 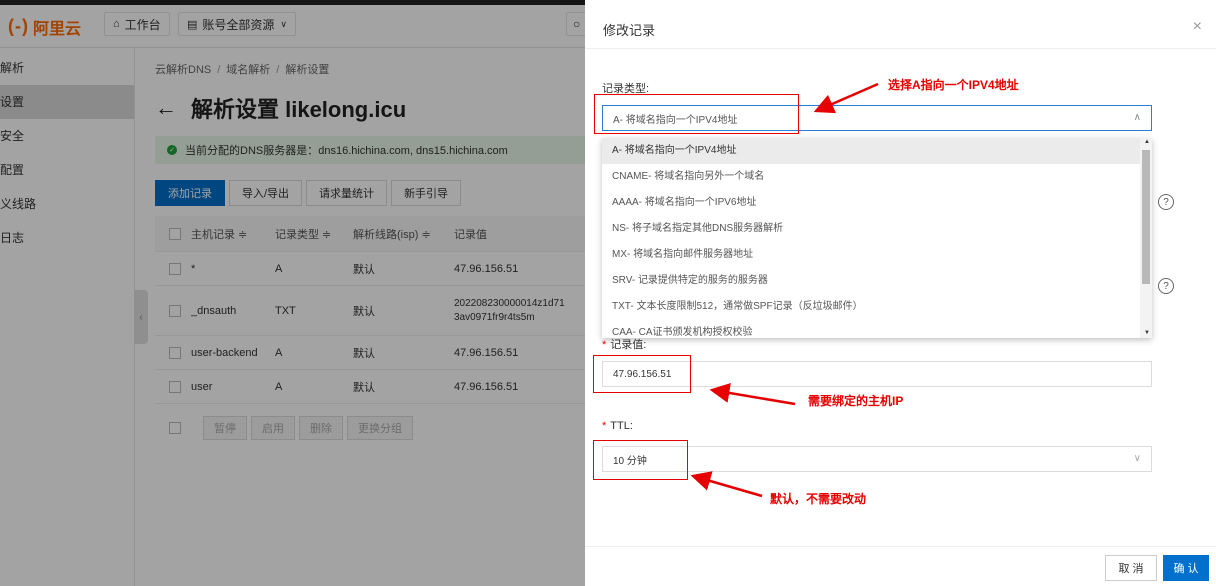 What do you see at coordinates (856, 401) in the screenshot?
I see `annotation-ip-hint: 需要绑定的主机IP` at bounding box center [856, 401].